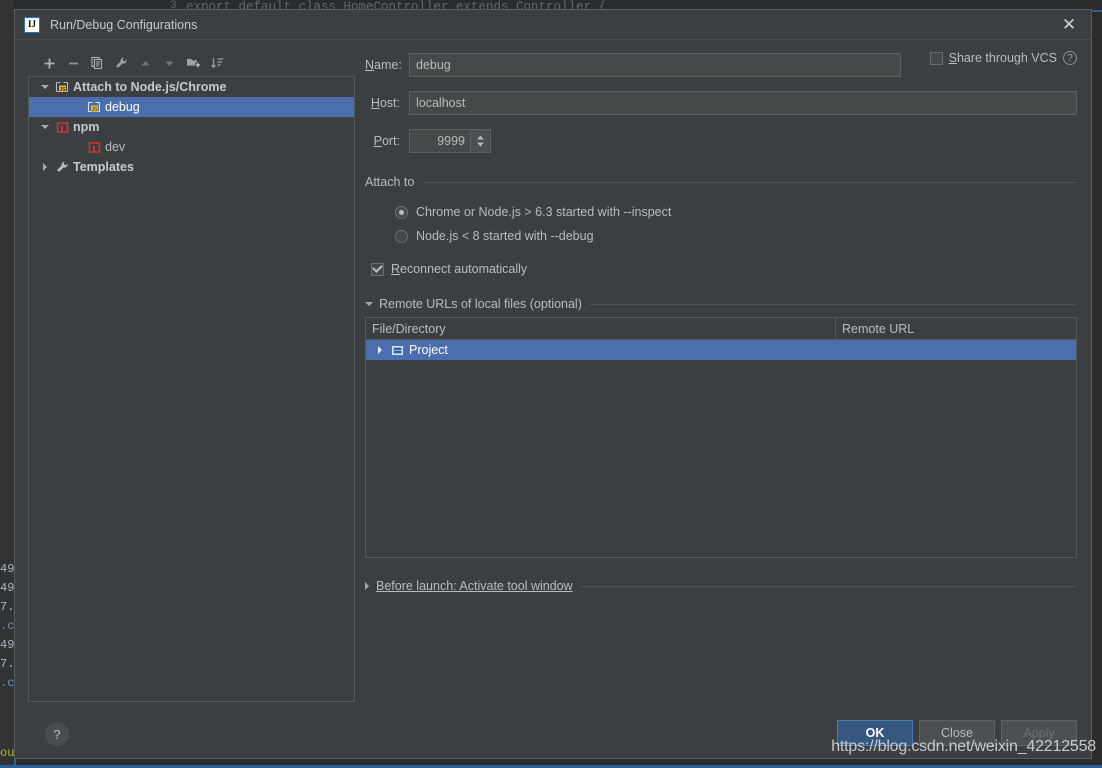 This screenshot has width=1102, height=768. Describe the element at coordinates (377, 269) in the screenshot. I see `reconnect-automatically-checkbox` at that location.